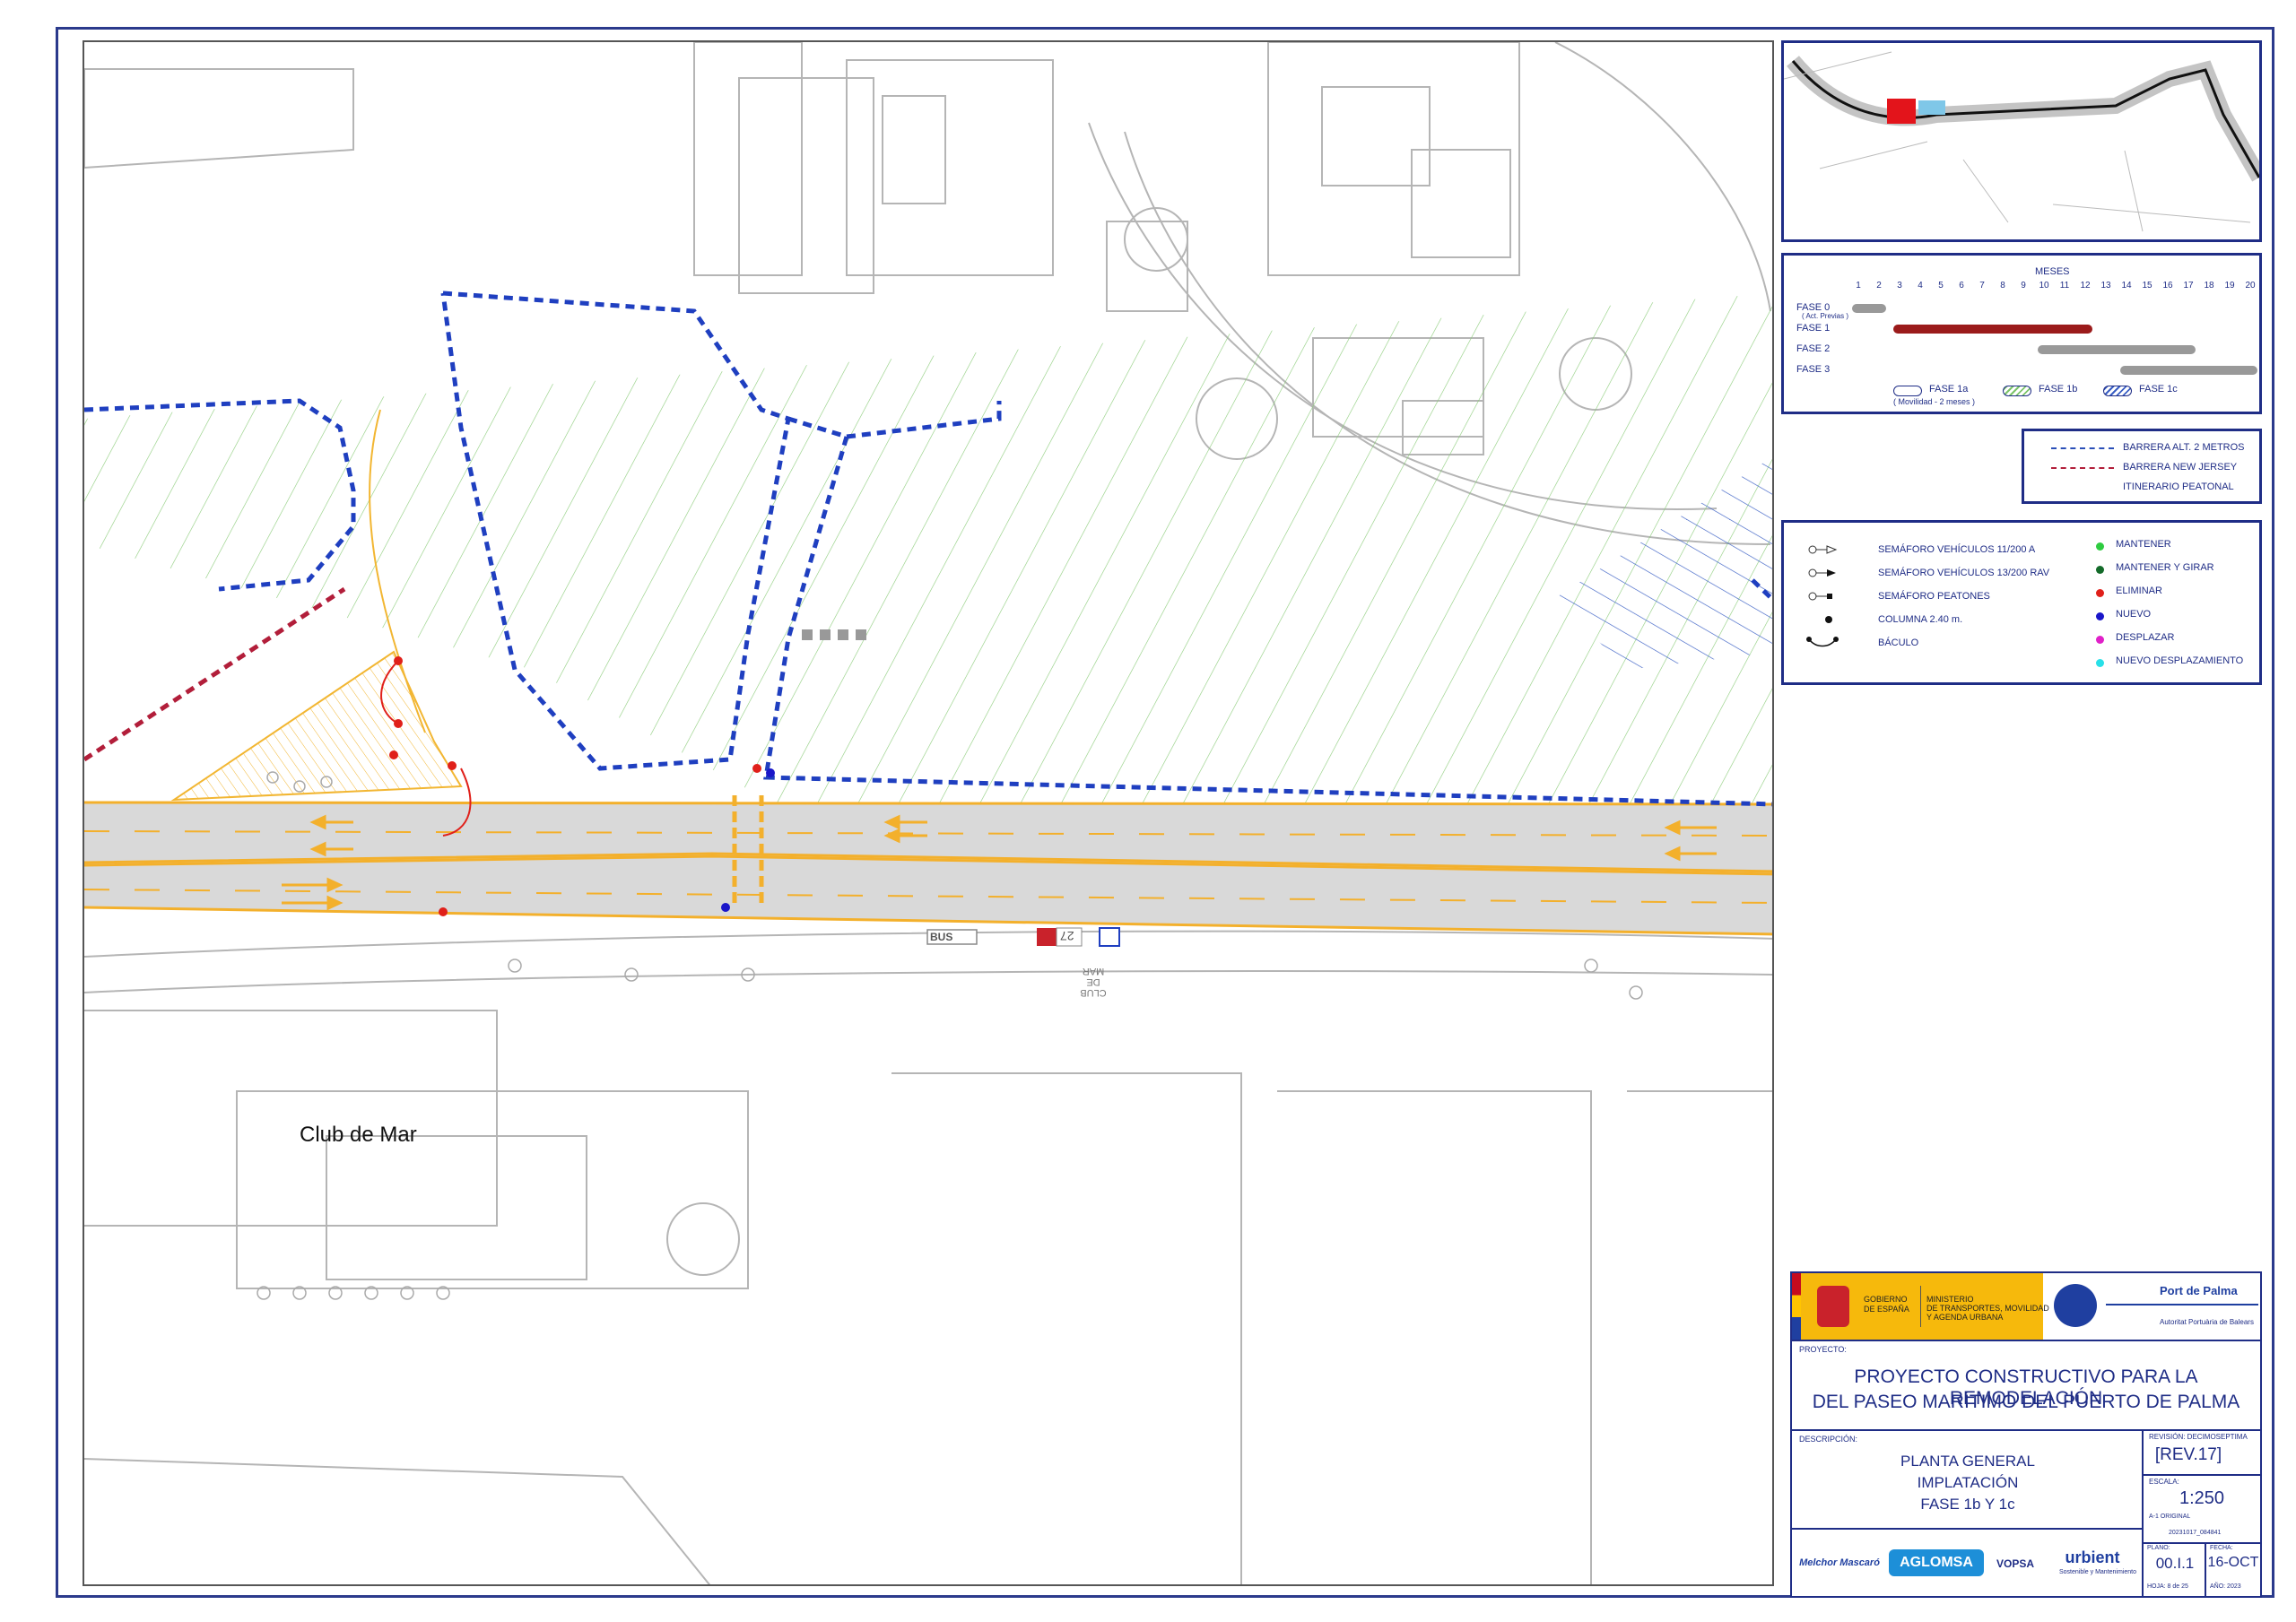  Describe the element at coordinates (2188, 1454) in the screenshot. I see `revision-value: [REV.17]` at that location.